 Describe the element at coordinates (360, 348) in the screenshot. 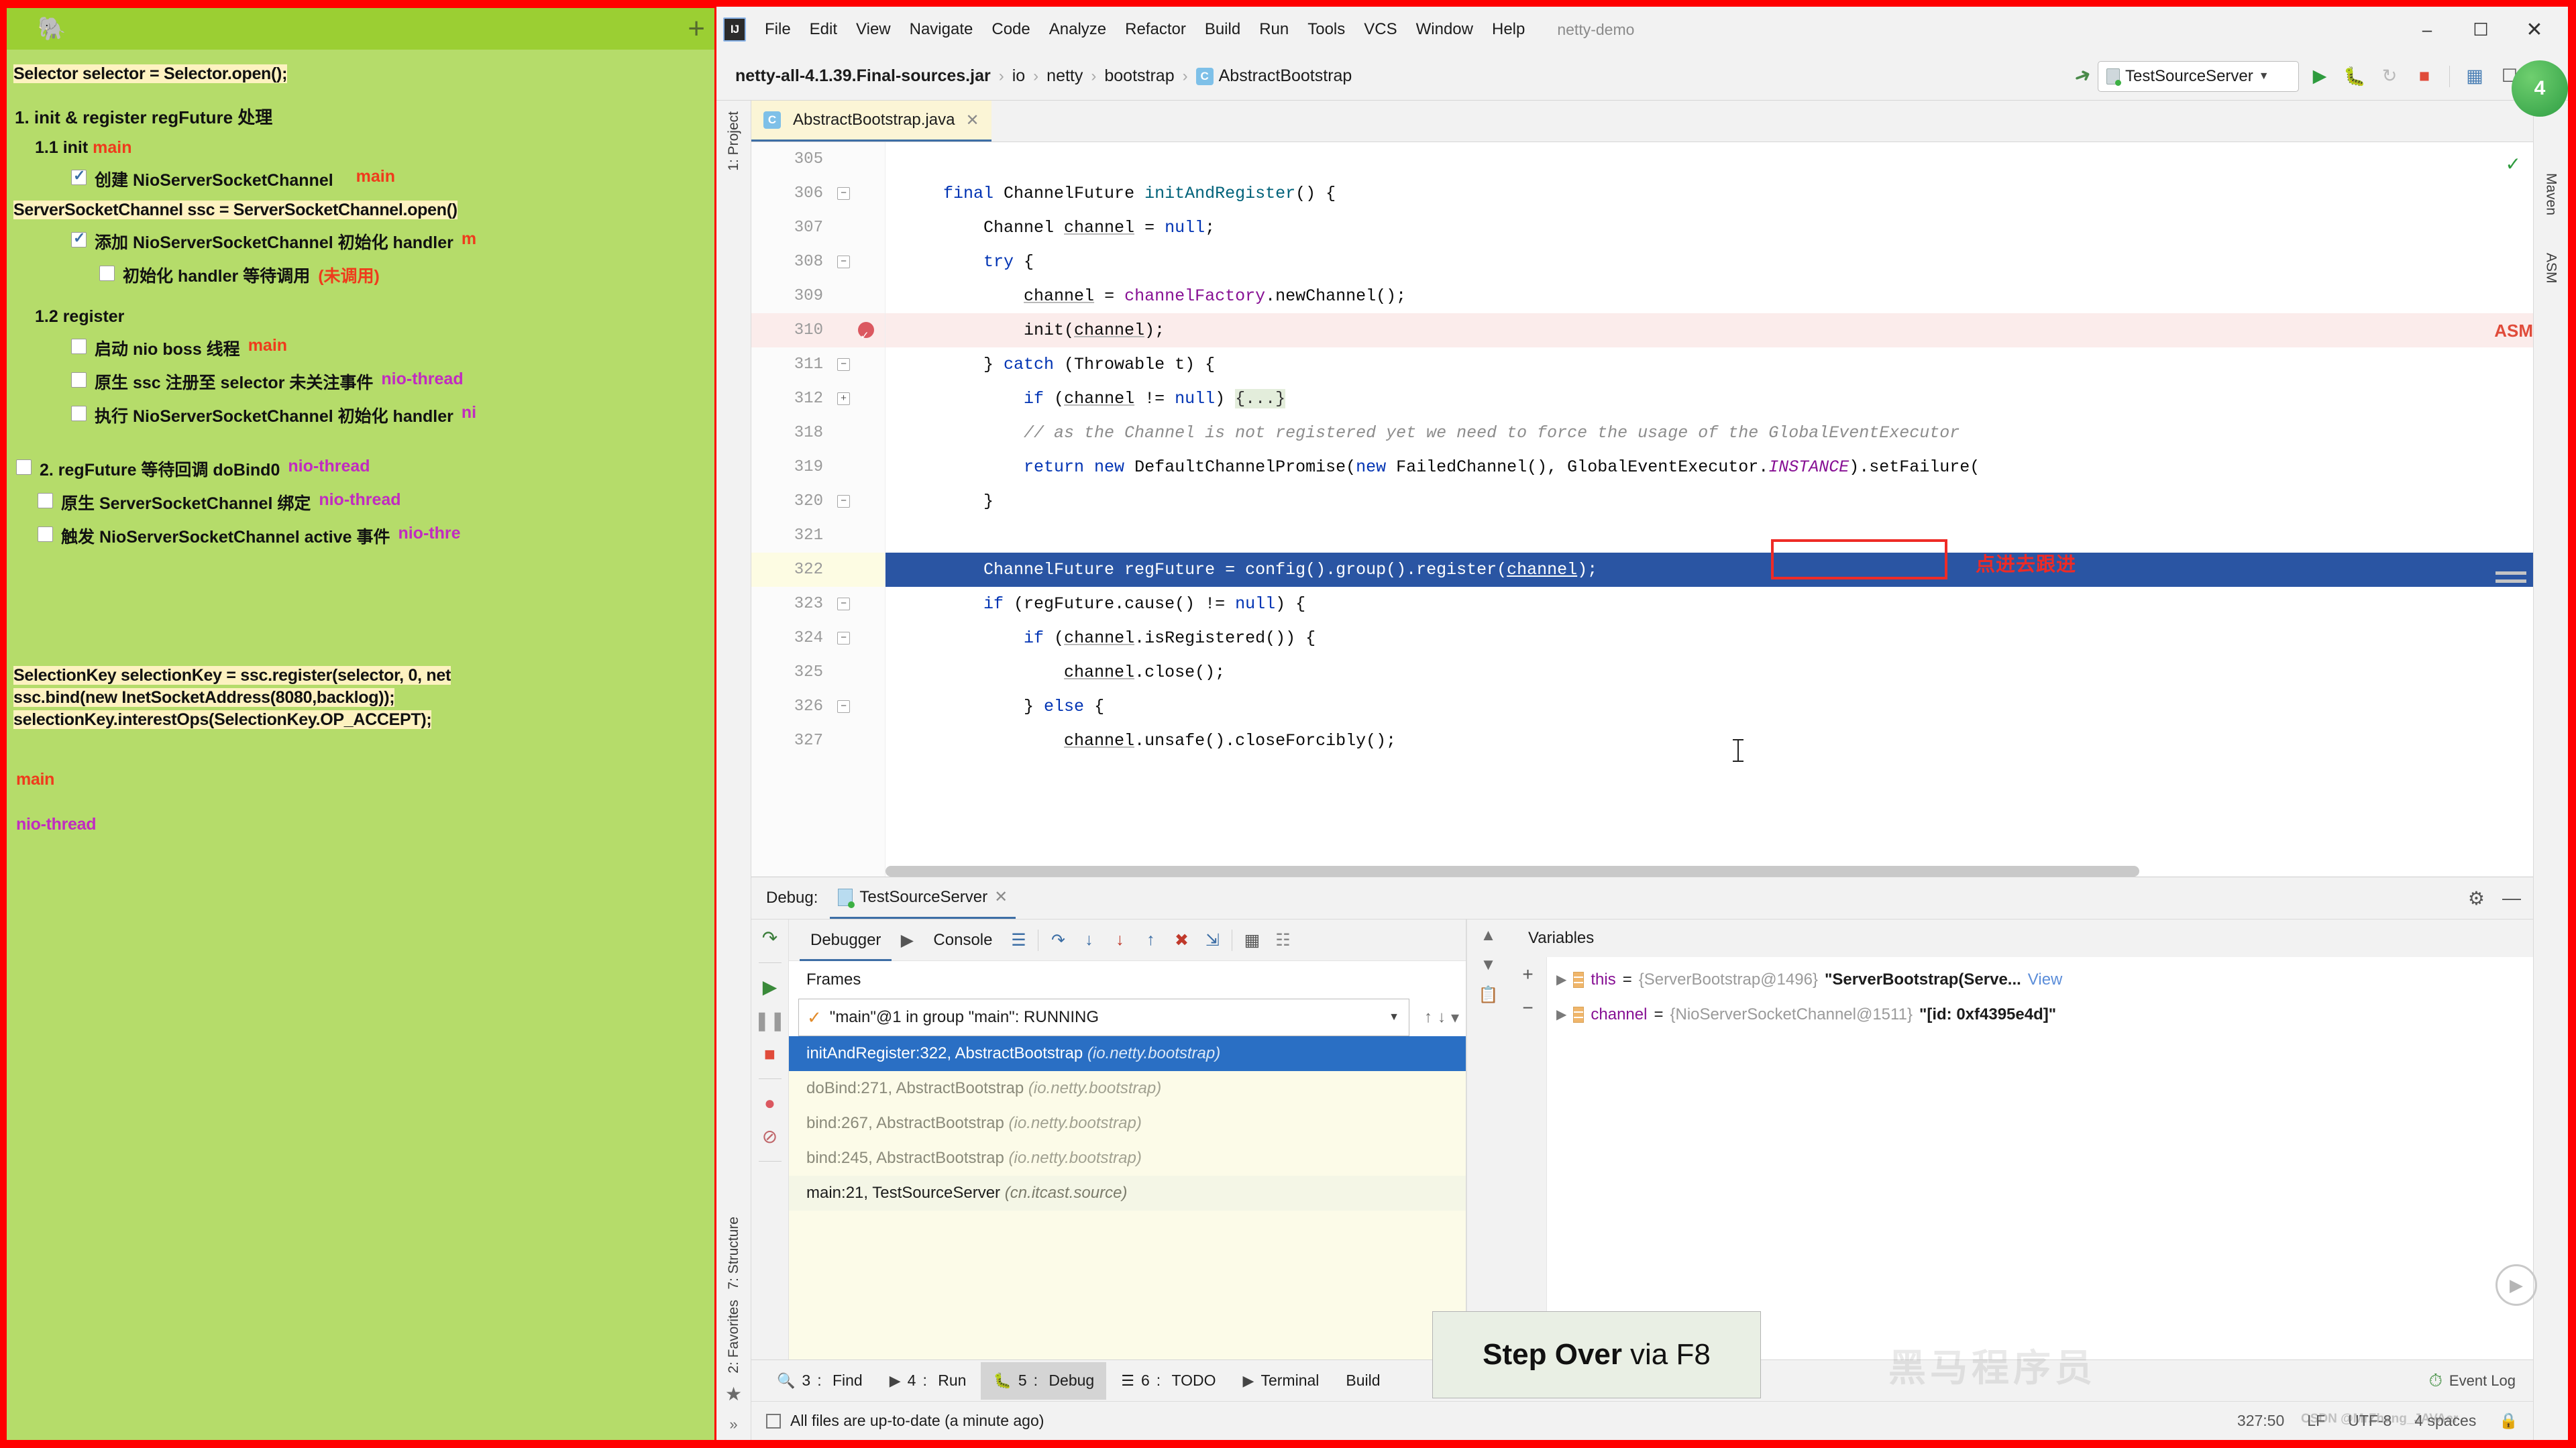

I see `note-checkbox-item: 启动 nio boss 线程 main` at that location.